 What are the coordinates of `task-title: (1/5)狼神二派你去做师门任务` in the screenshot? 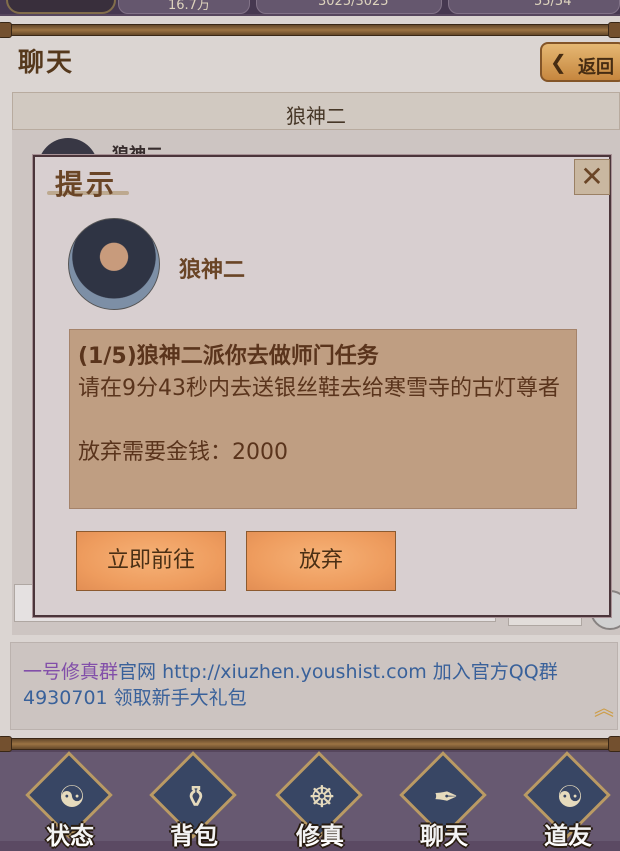 It's located at (228, 356).